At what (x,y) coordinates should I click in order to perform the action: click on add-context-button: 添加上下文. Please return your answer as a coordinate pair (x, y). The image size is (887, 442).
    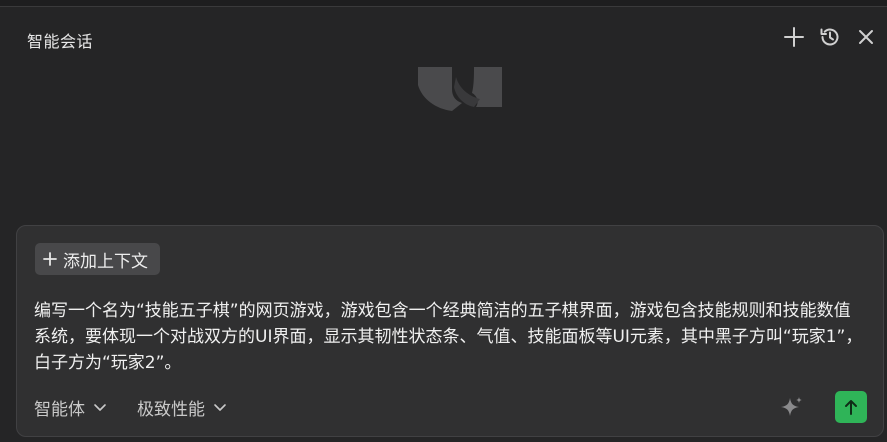
    Looking at the image, I should click on (97, 259).